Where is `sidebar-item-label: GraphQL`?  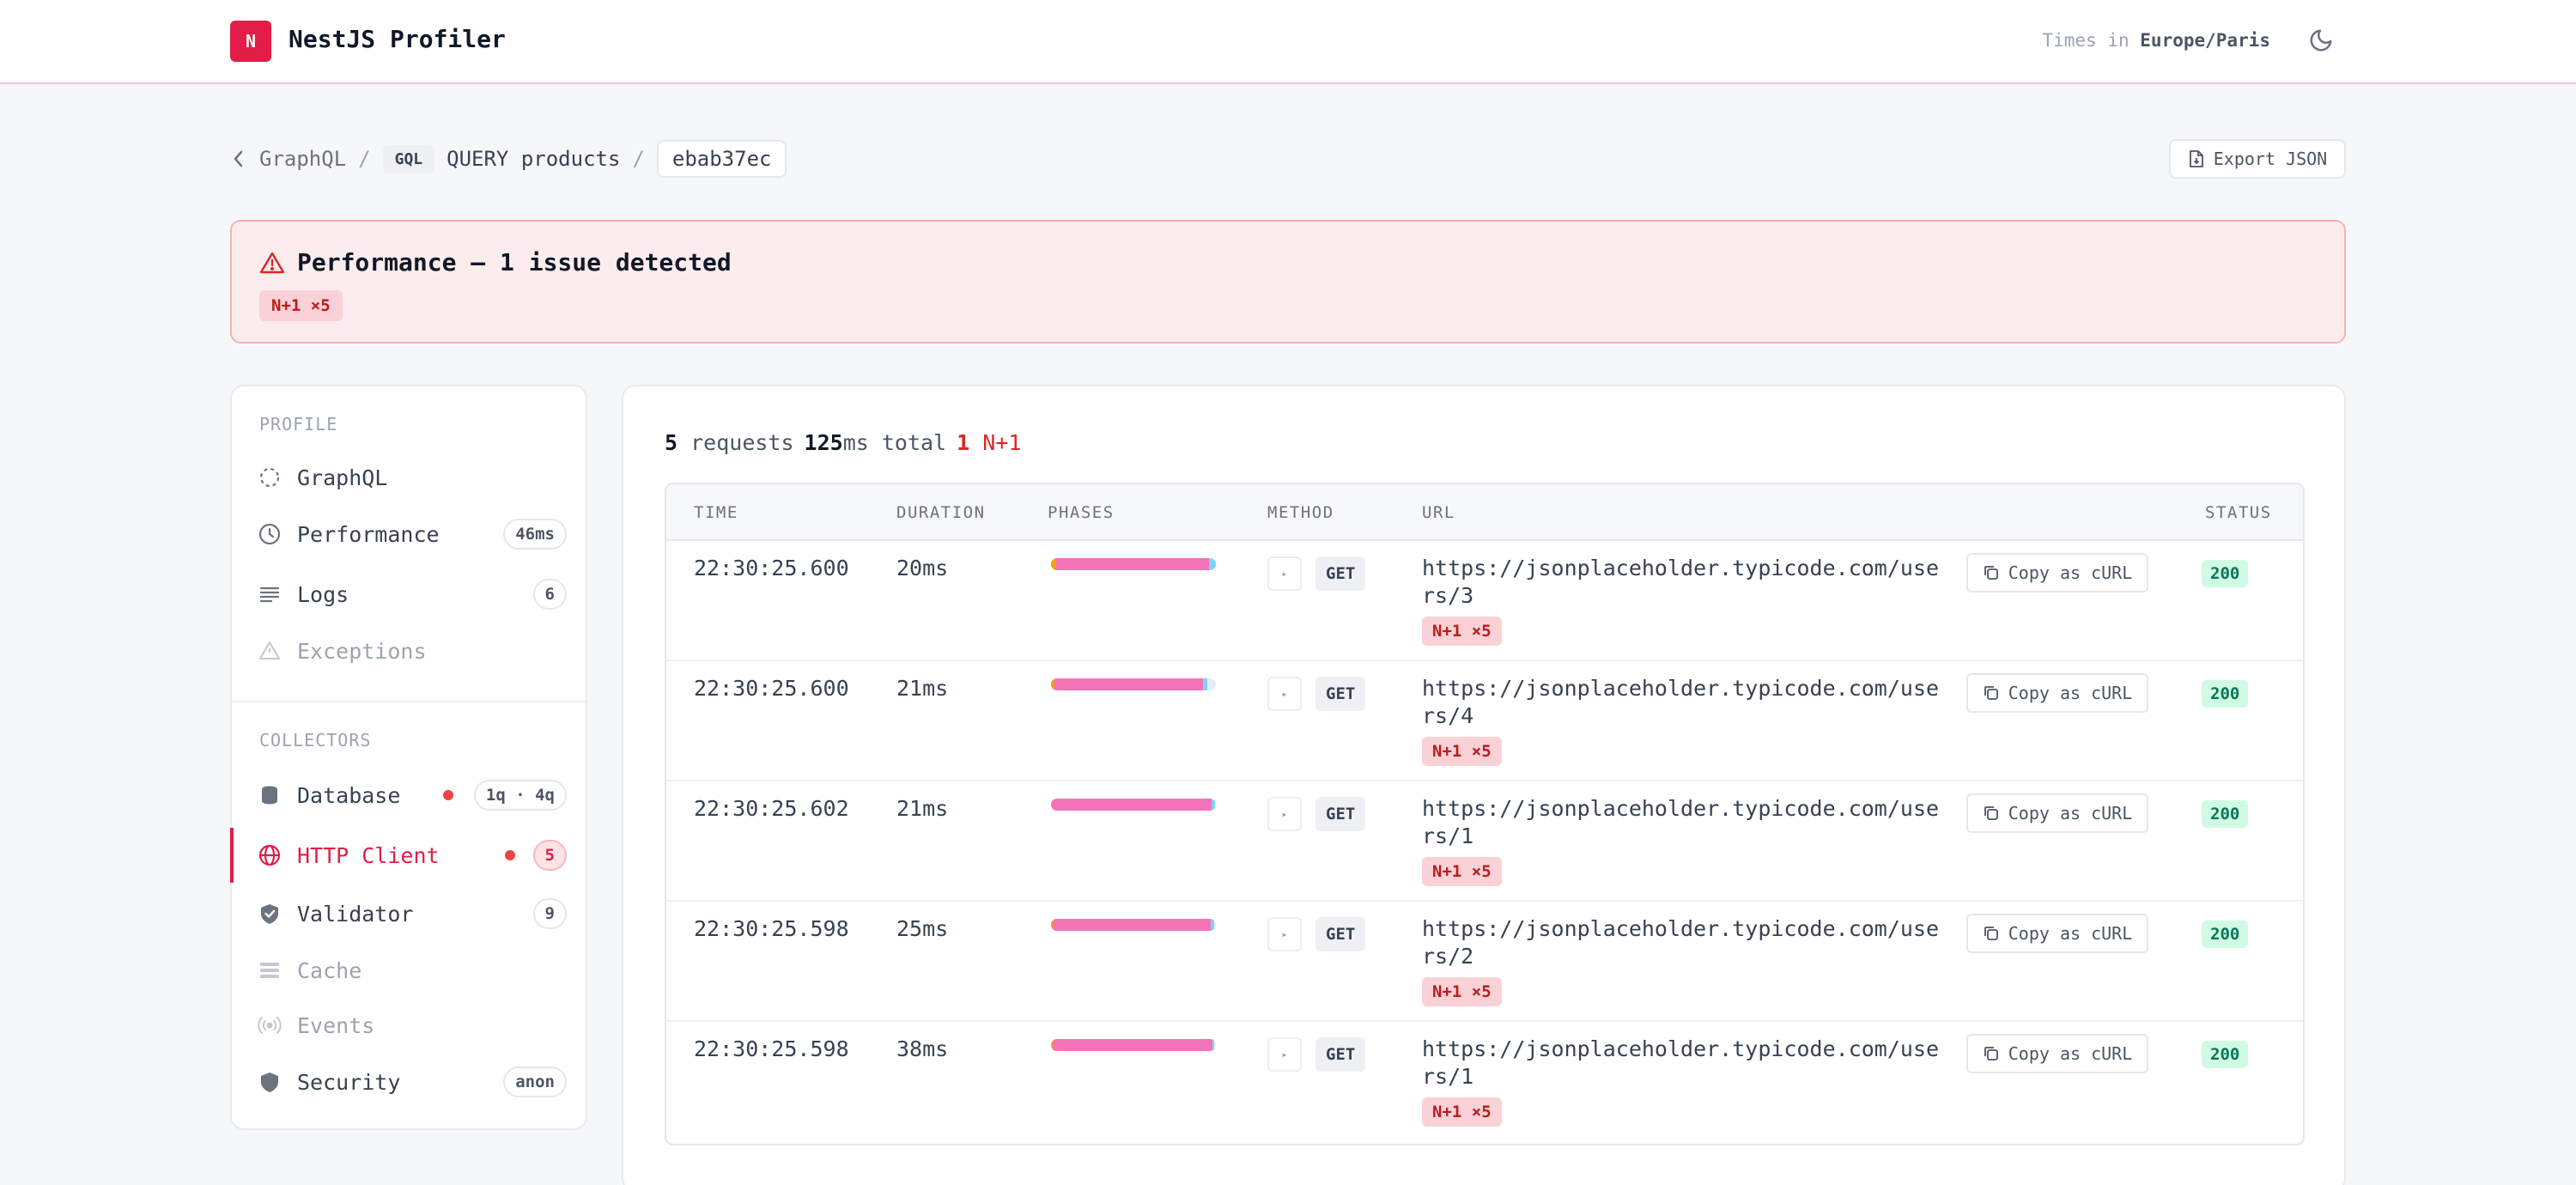
sidebar-item-label: GraphQL is located at coordinates (343, 477).